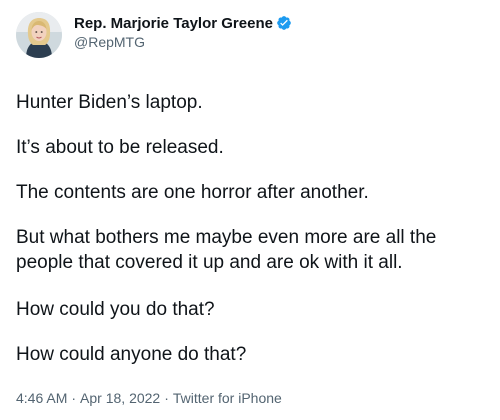 Image resolution: width=500 pixels, height=420 pixels. I want to click on avatar-image, so click(39, 35).